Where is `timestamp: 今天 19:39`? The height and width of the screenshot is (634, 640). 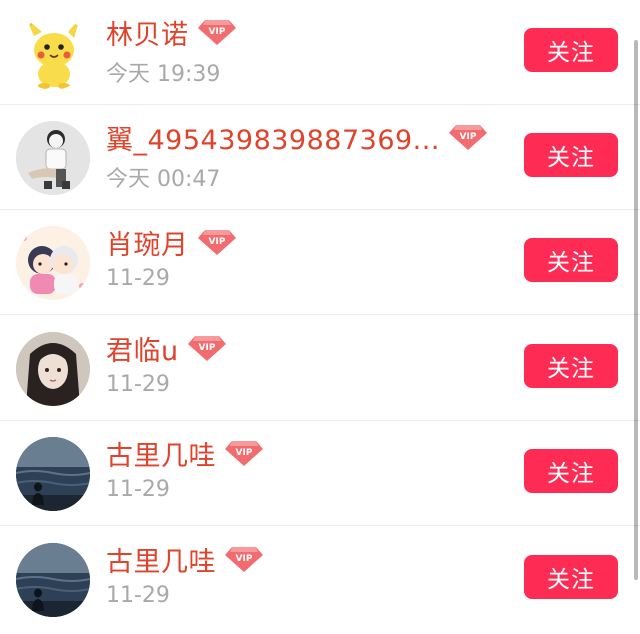 timestamp: 今天 19:39 is located at coordinates (163, 74).